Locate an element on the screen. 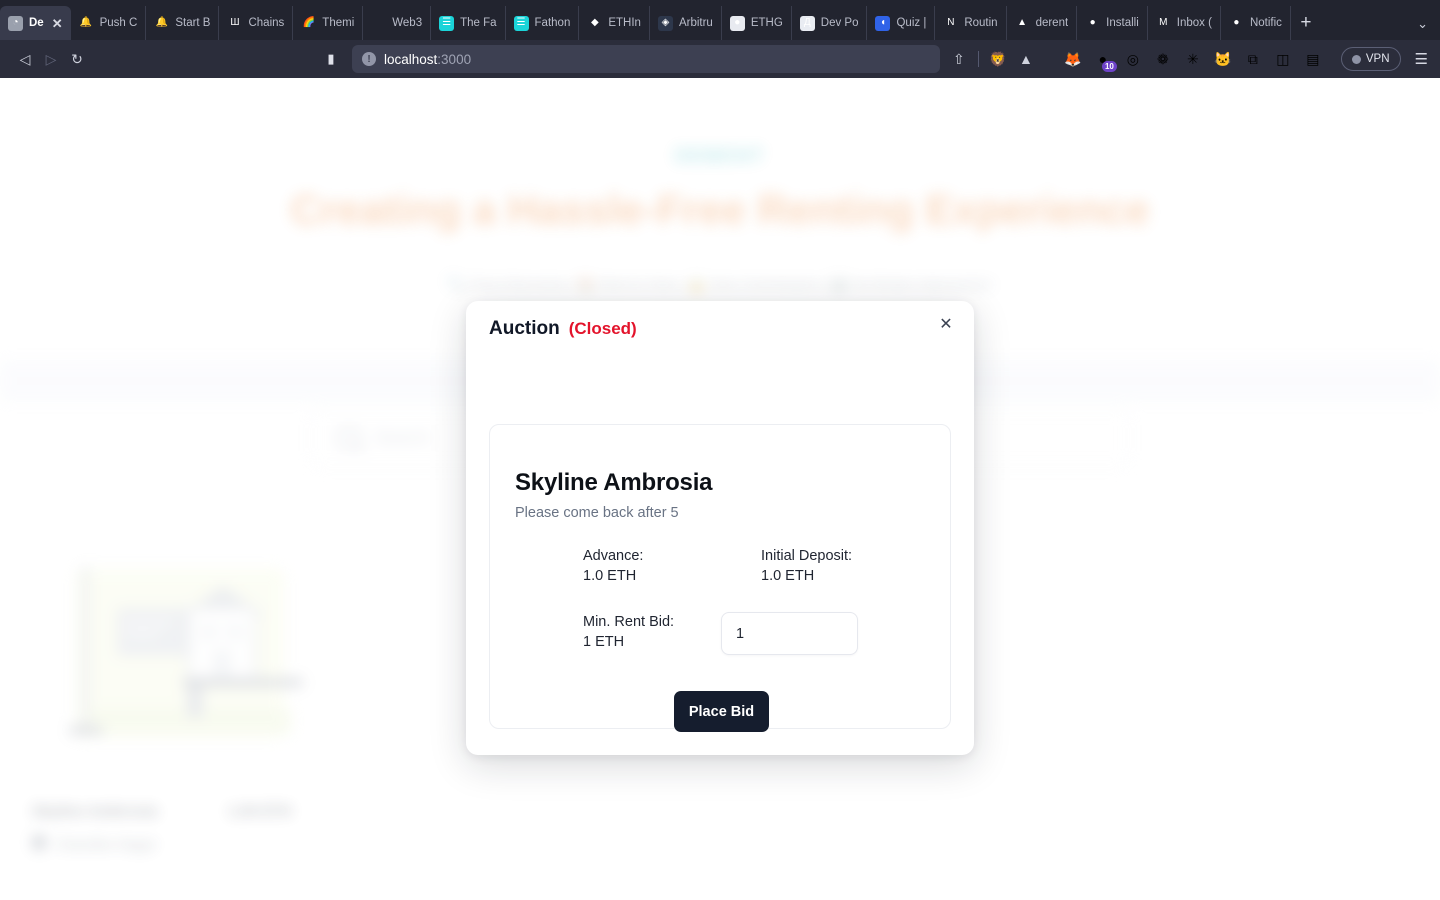  min-rent-bid-labels: Min. Rent Bid: 1 ETH is located at coordinates (652, 632).